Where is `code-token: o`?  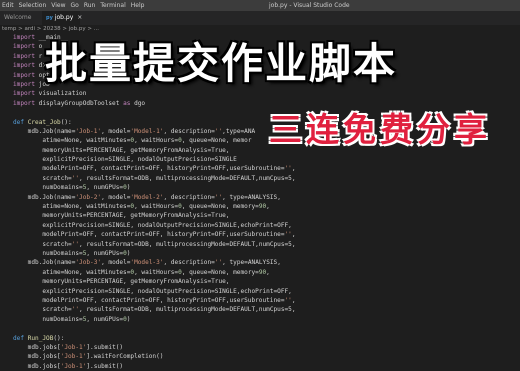
code-token: o is located at coordinates (39, 47).